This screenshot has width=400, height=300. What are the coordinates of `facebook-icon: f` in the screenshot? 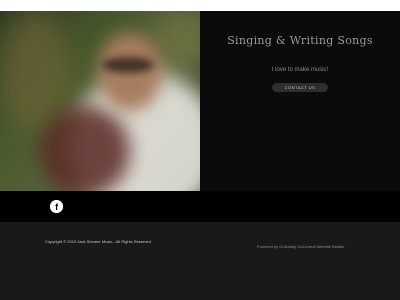 It's located at (56, 206).